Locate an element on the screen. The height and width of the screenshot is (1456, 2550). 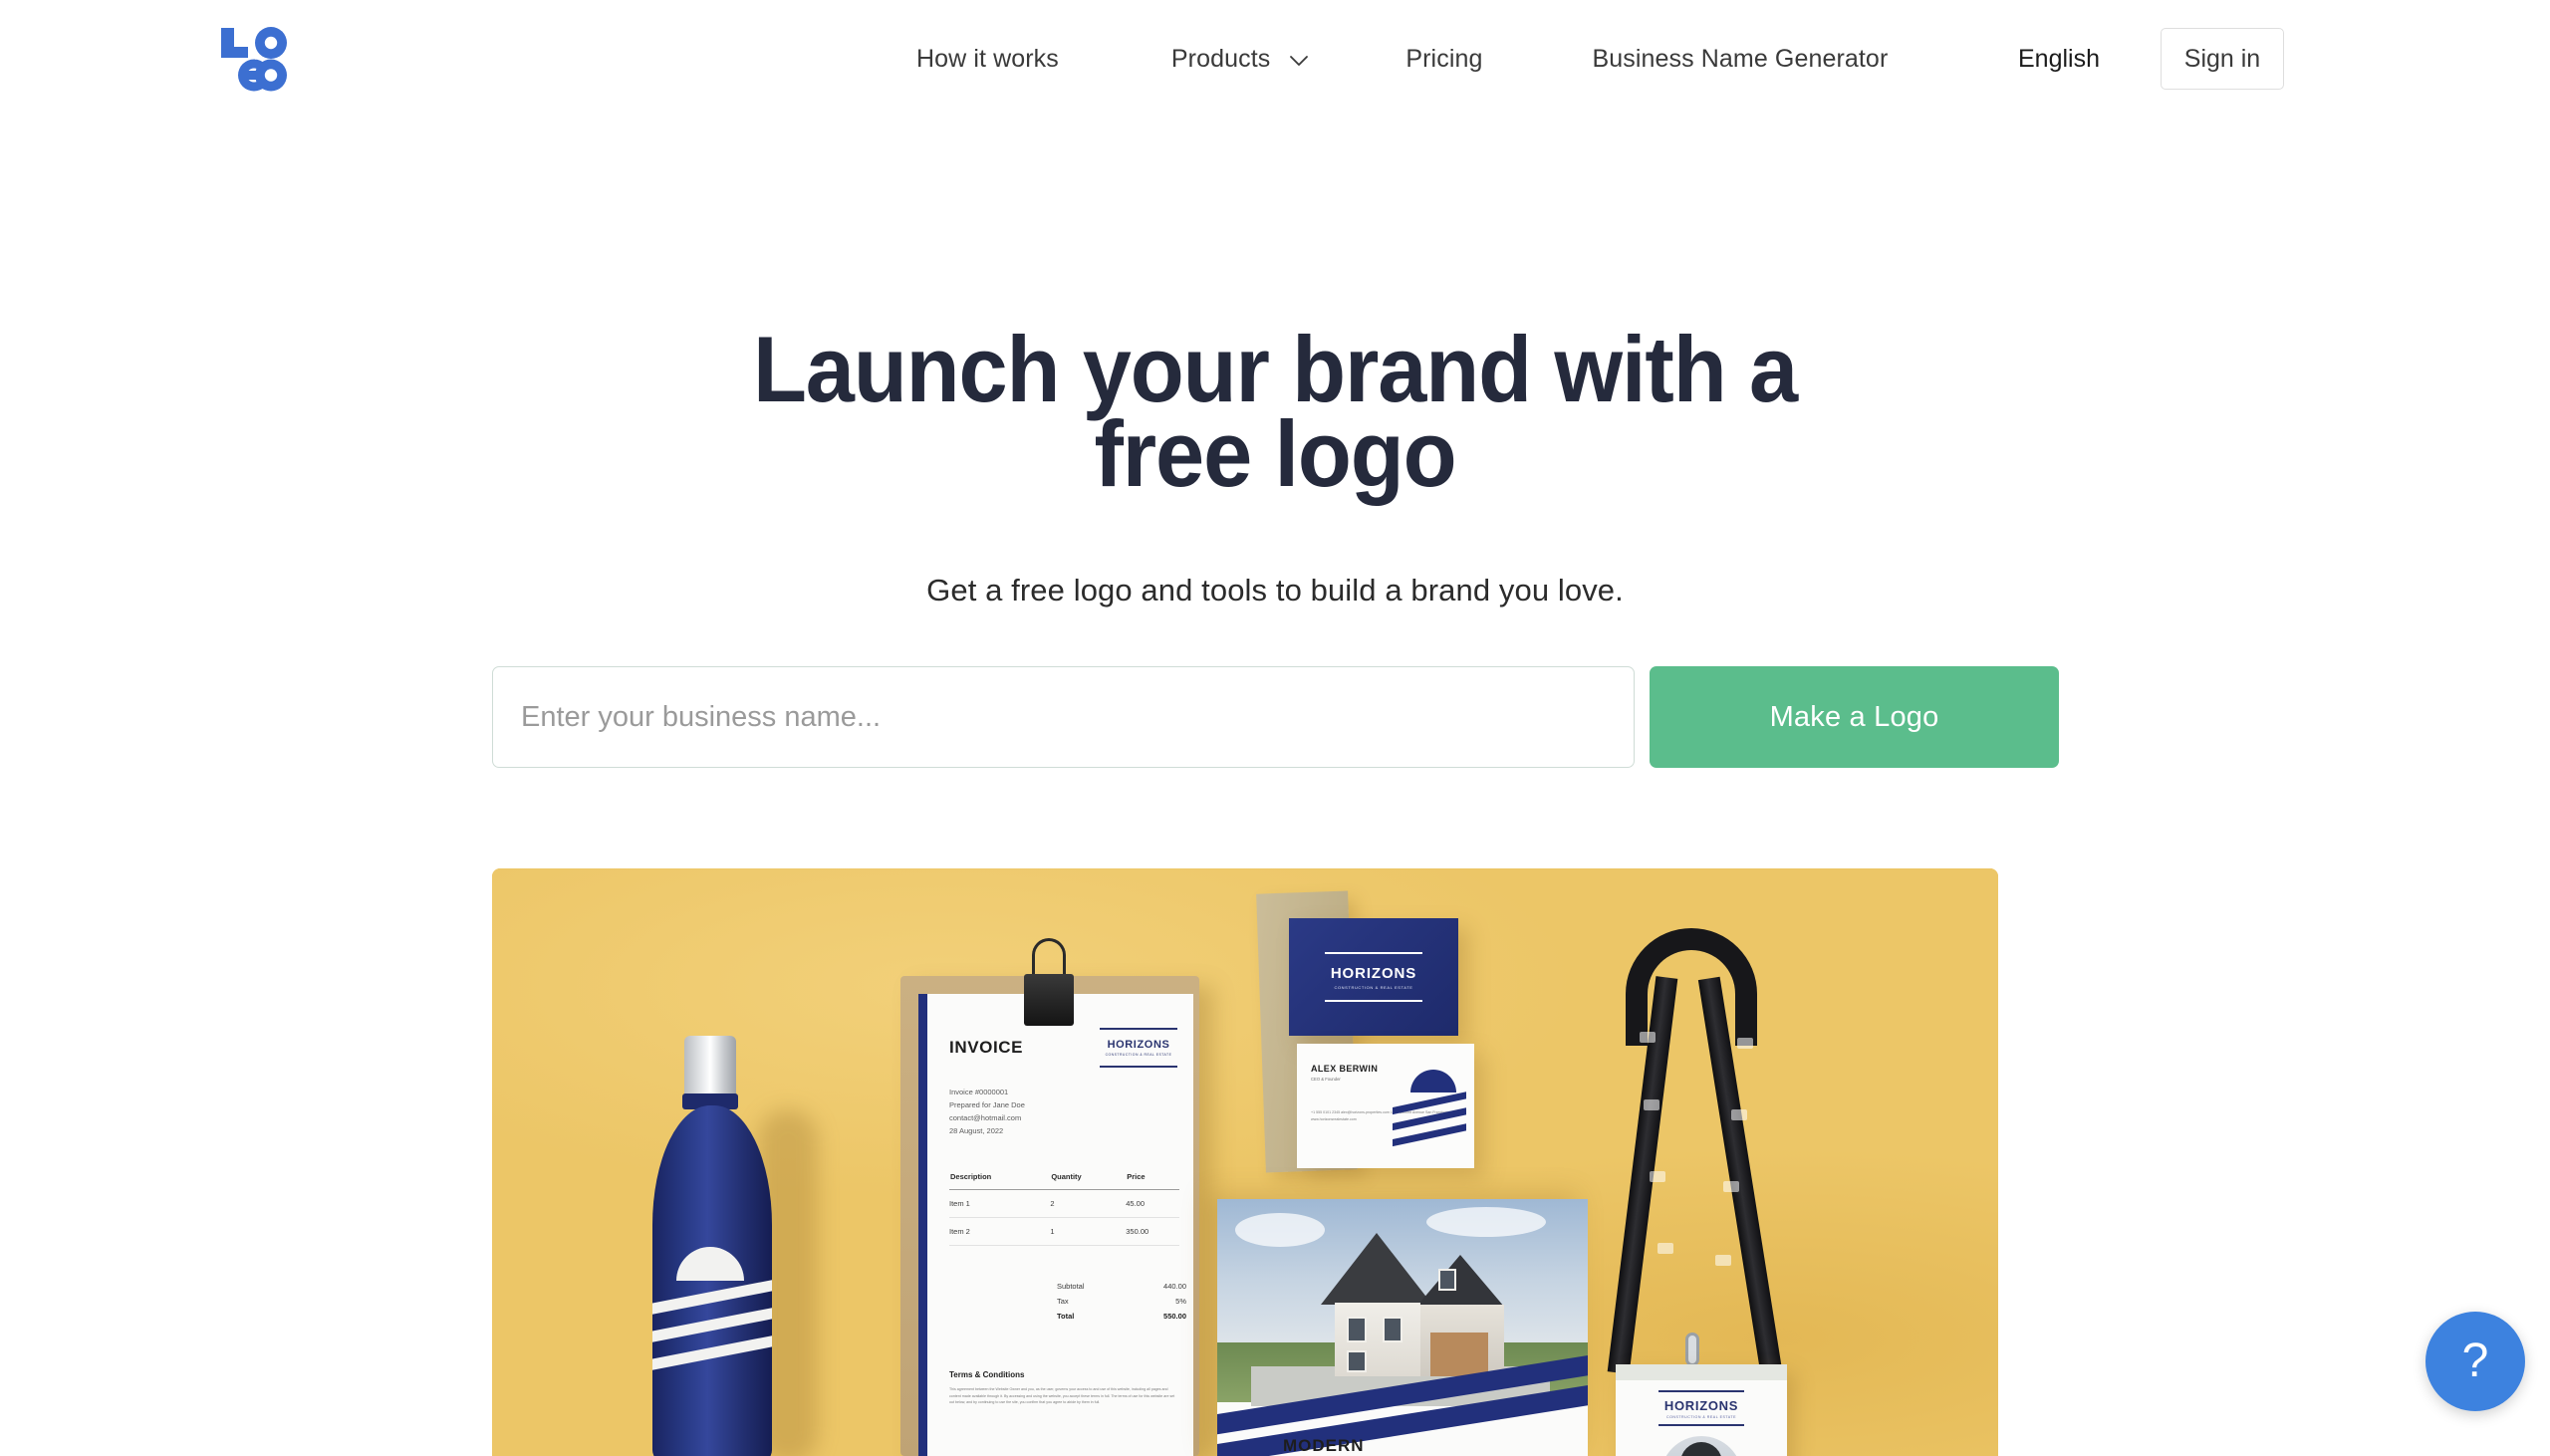
language-selector: English is located at coordinates (2059, 59).